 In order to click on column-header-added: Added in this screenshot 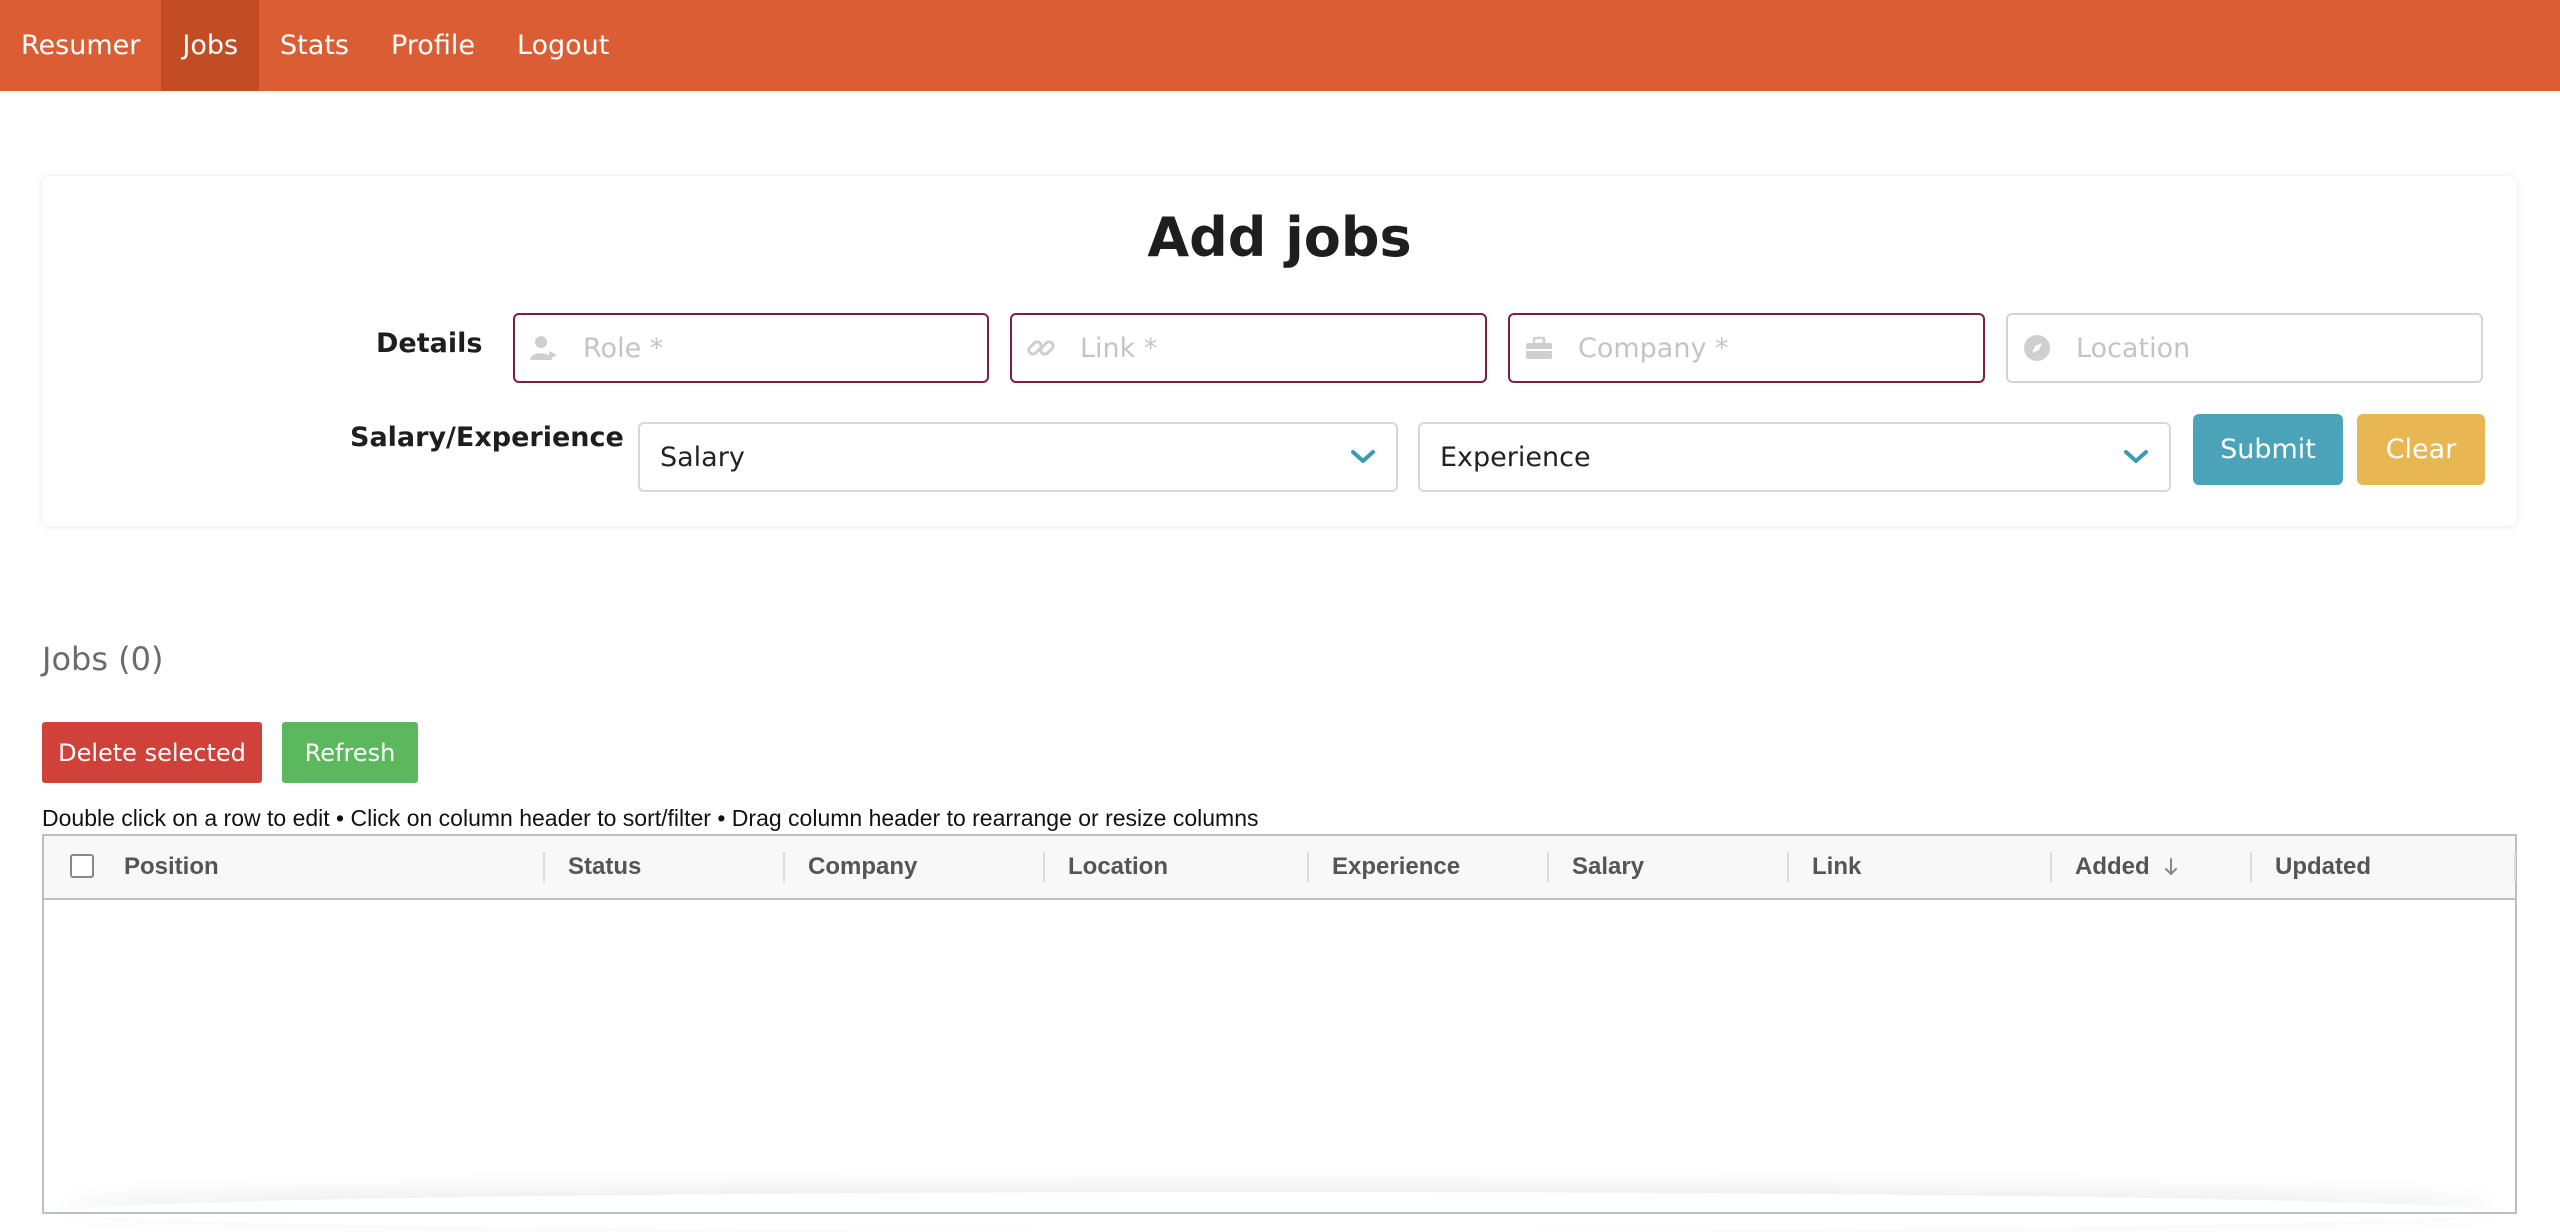, I will do `click(2127, 867)`.